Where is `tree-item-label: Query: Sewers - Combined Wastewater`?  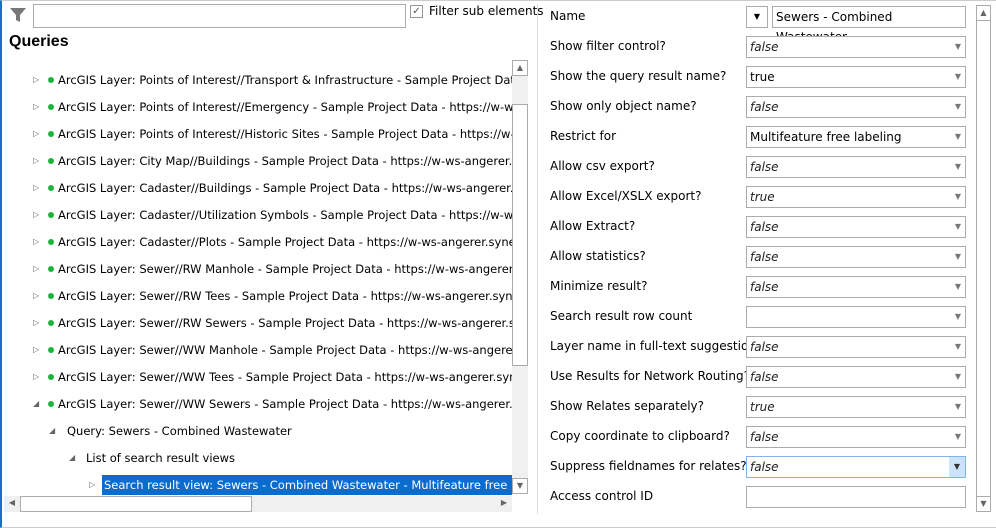
tree-item-label: Query: Sewers - Combined Wastewater is located at coordinates (179, 431).